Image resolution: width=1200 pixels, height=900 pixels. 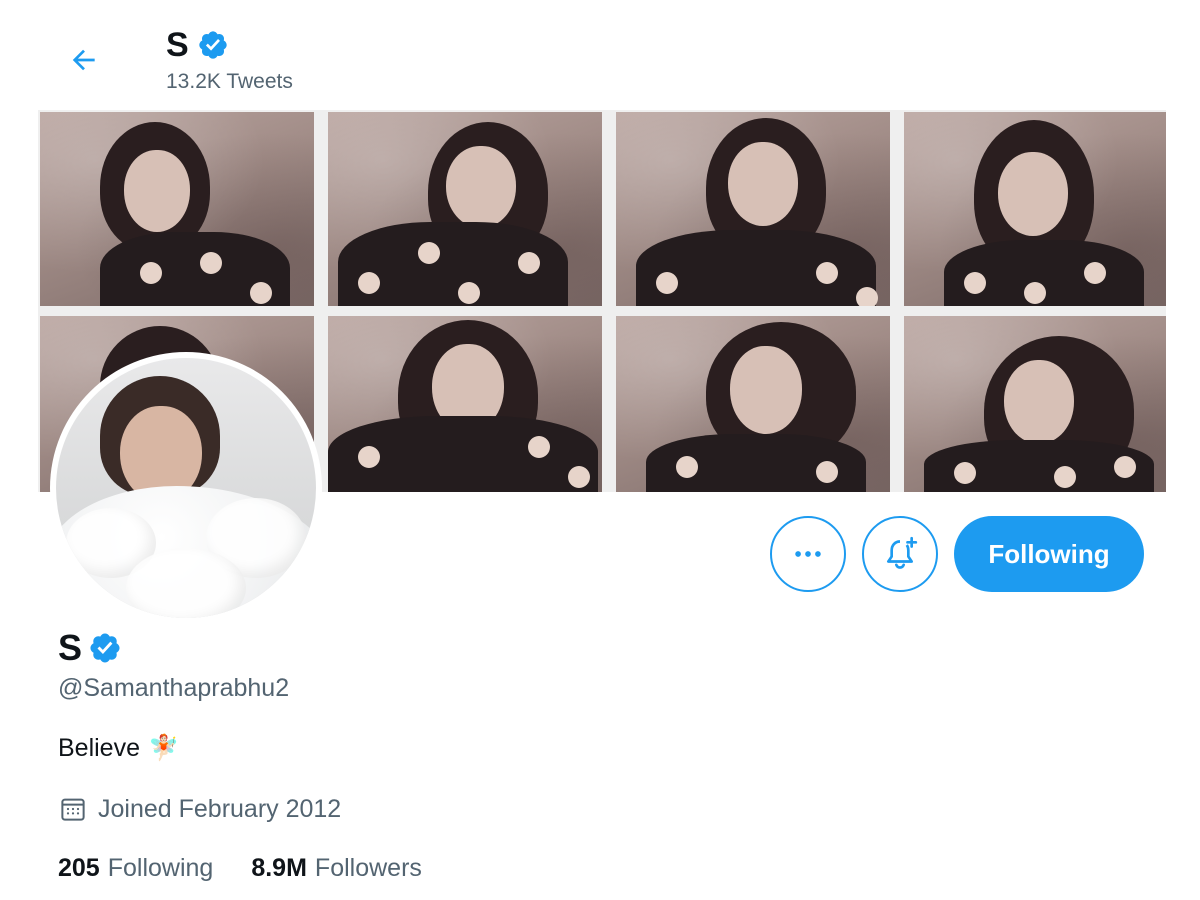 I want to click on back-button, so click(x=84, y=60).